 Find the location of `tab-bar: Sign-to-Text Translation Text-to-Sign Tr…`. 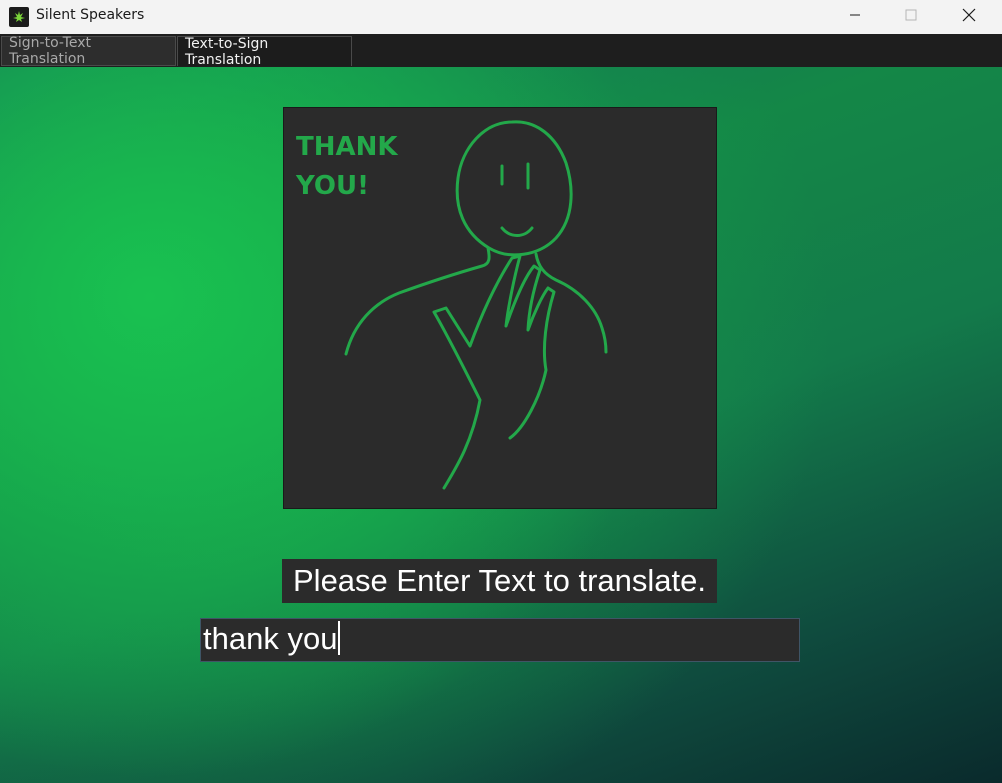

tab-bar: Sign-to-Text Translation Text-to-Sign Tr… is located at coordinates (501, 51).